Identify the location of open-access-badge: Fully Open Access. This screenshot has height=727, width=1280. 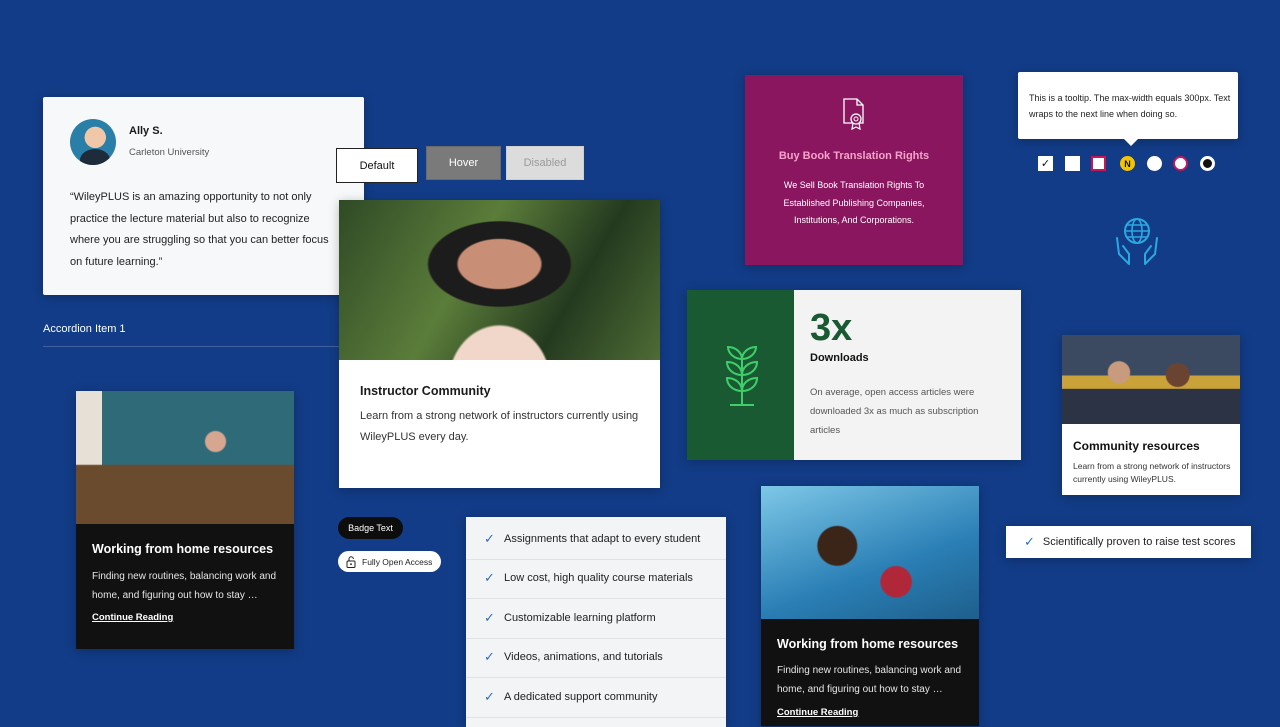
(389, 561).